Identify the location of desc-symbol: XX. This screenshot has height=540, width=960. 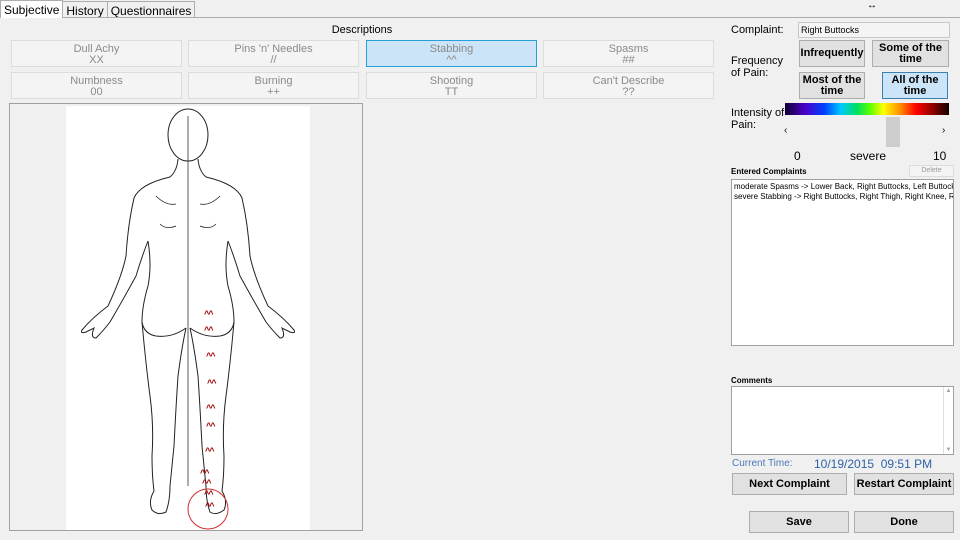
(96, 60).